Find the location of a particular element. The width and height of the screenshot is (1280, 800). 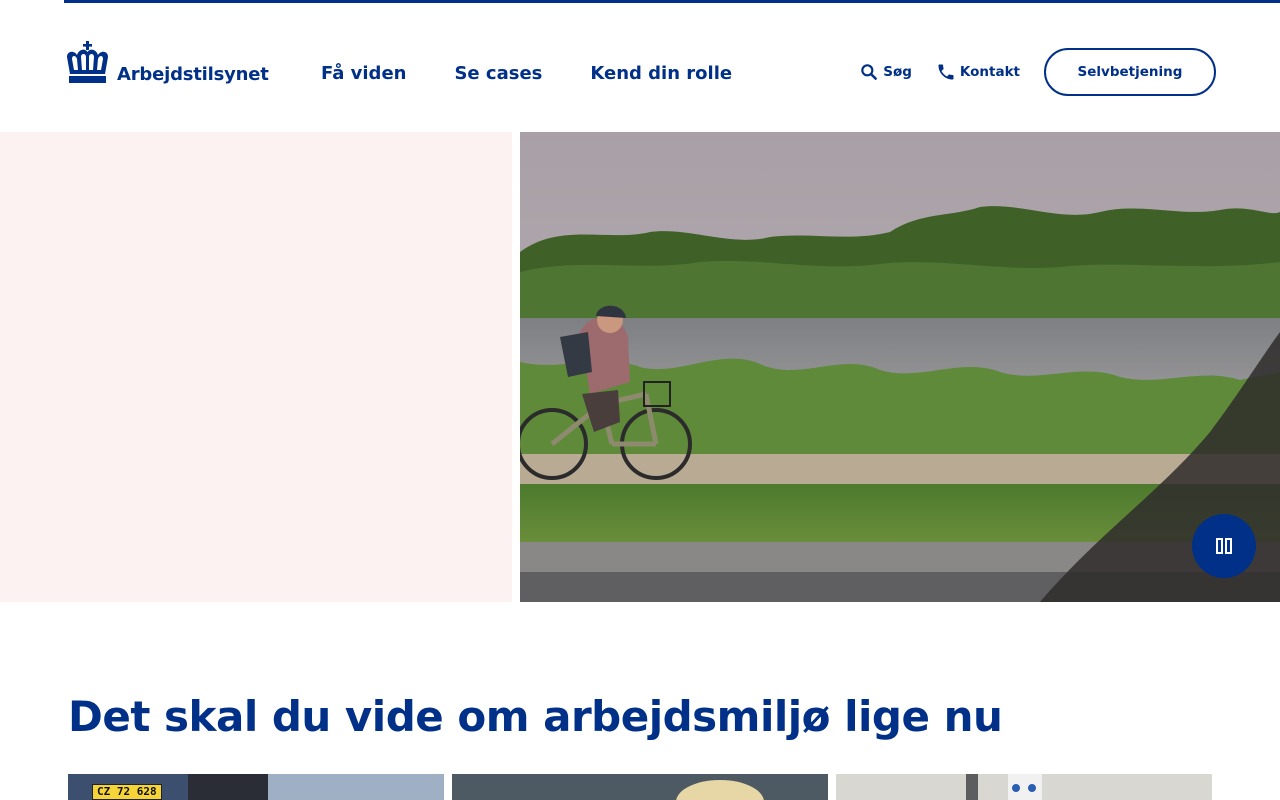

contact-link: Kontakt is located at coordinates (978, 72).